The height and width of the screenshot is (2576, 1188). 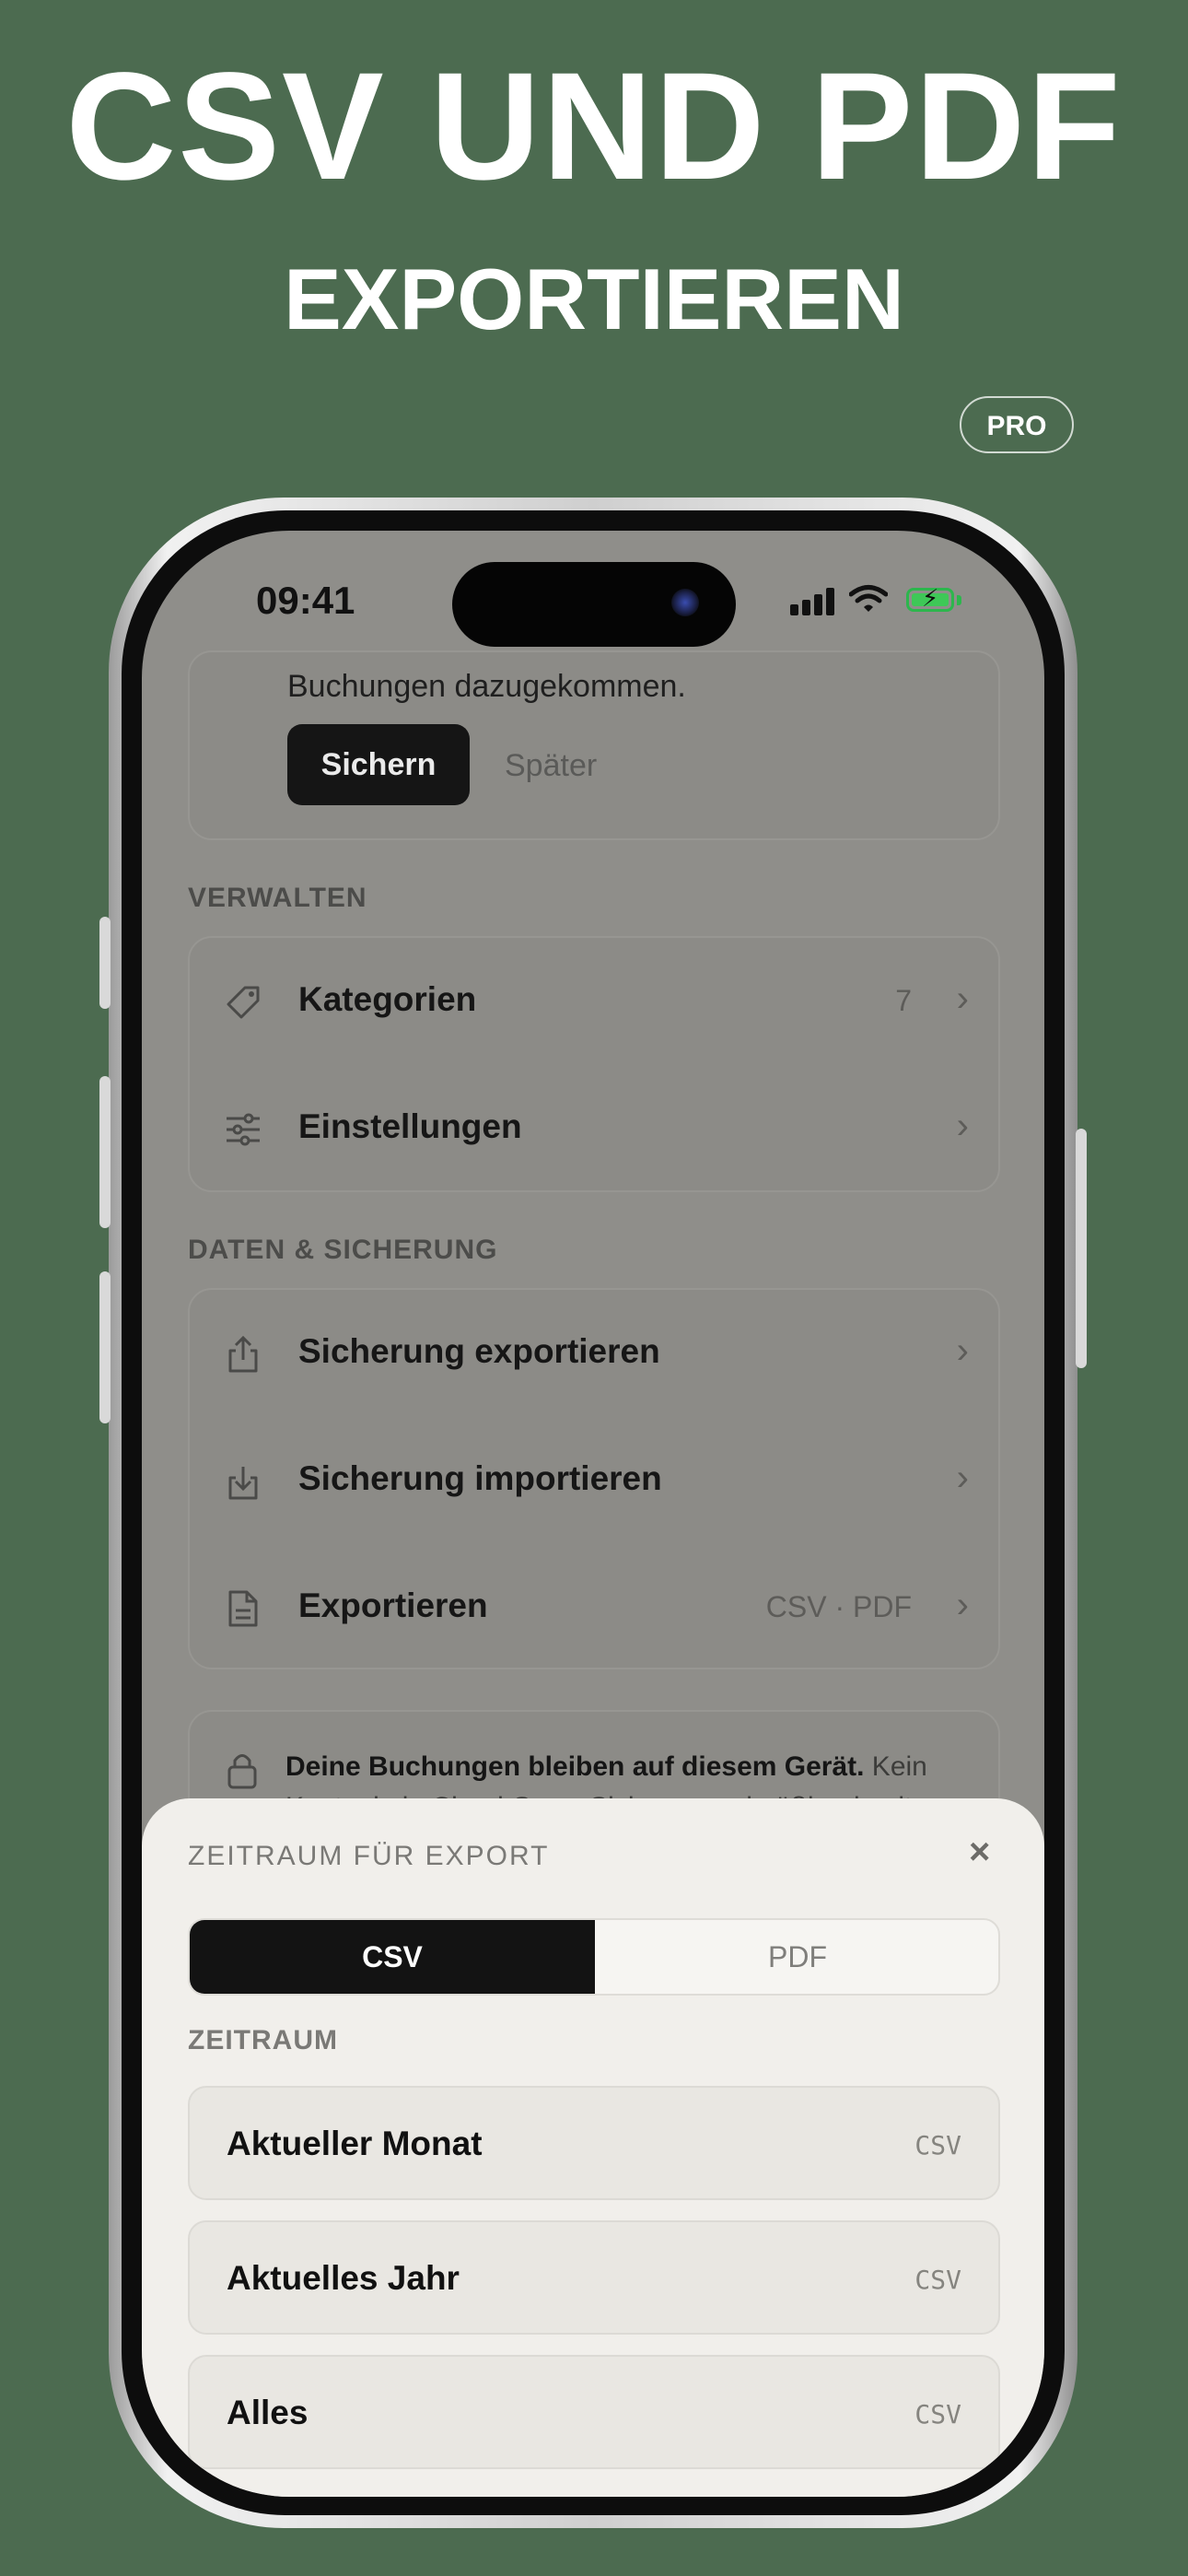 What do you see at coordinates (685, 603) in the screenshot?
I see `camera-icon` at bounding box center [685, 603].